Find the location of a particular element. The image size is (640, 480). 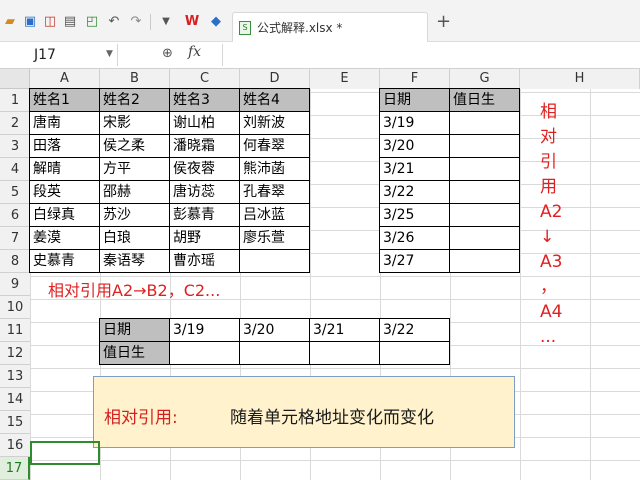

names-table-cell: 段英 is located at coordinates (65, 192).